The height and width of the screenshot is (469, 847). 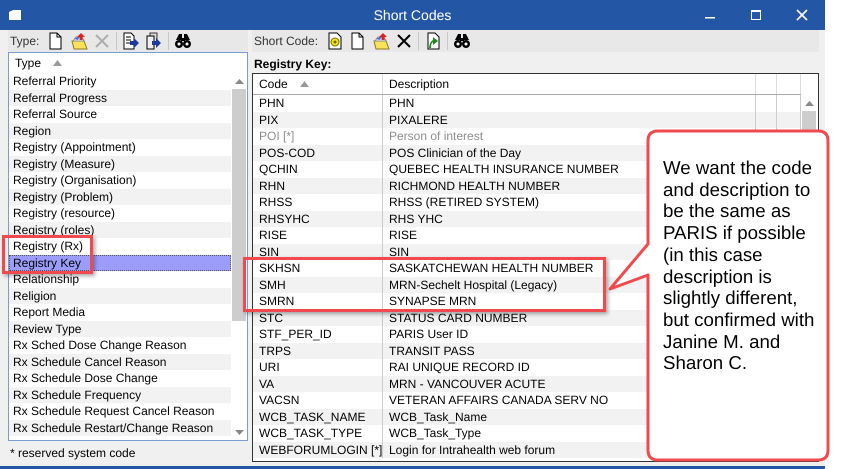 I want to click on list-item: Referral Priority, so click(x=120, y=81).